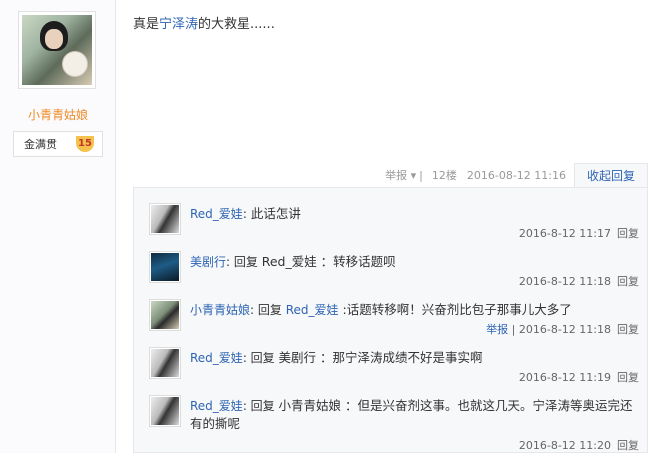 The image size is (665, 455). I want to click on report-link: 举报 ▾, so click(400, 175).